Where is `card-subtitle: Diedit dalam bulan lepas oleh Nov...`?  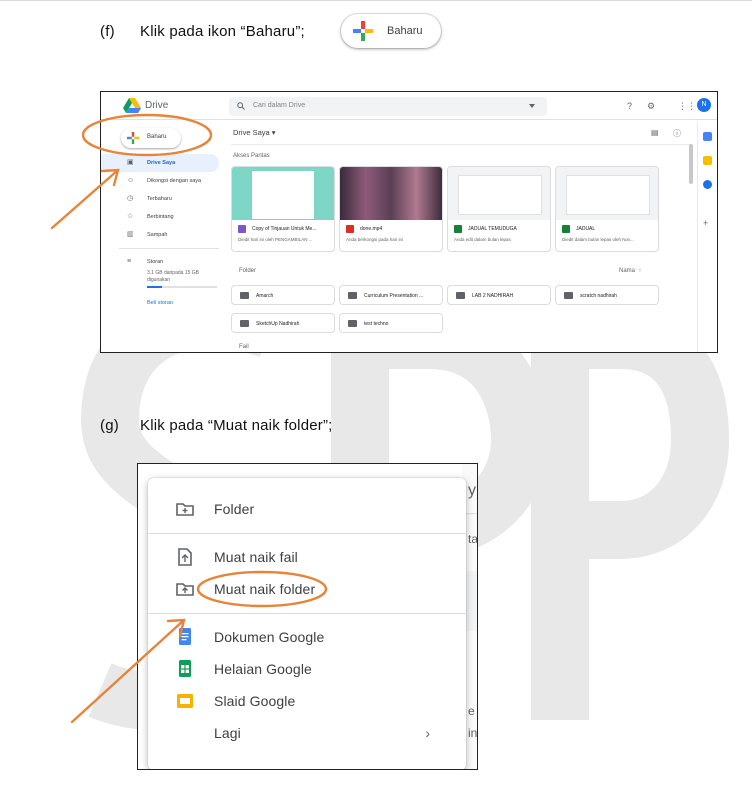
card-subtitle: Diedit dalam bulan lepas oleh Nov... is located at coordinates (598, 239).